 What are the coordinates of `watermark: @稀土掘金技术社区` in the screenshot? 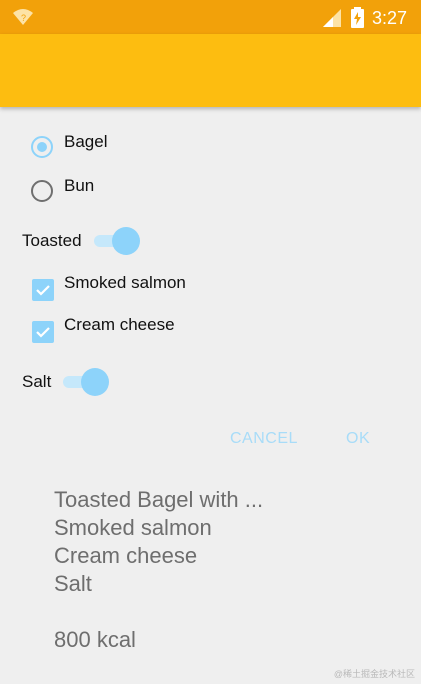 It's located at (374, 674).